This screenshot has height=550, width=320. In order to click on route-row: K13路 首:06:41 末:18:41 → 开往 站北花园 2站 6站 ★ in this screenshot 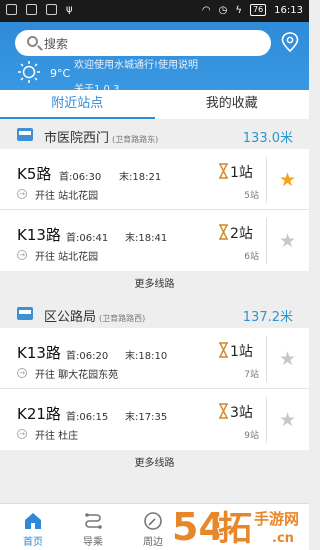, I will do `click(154, 240)`.